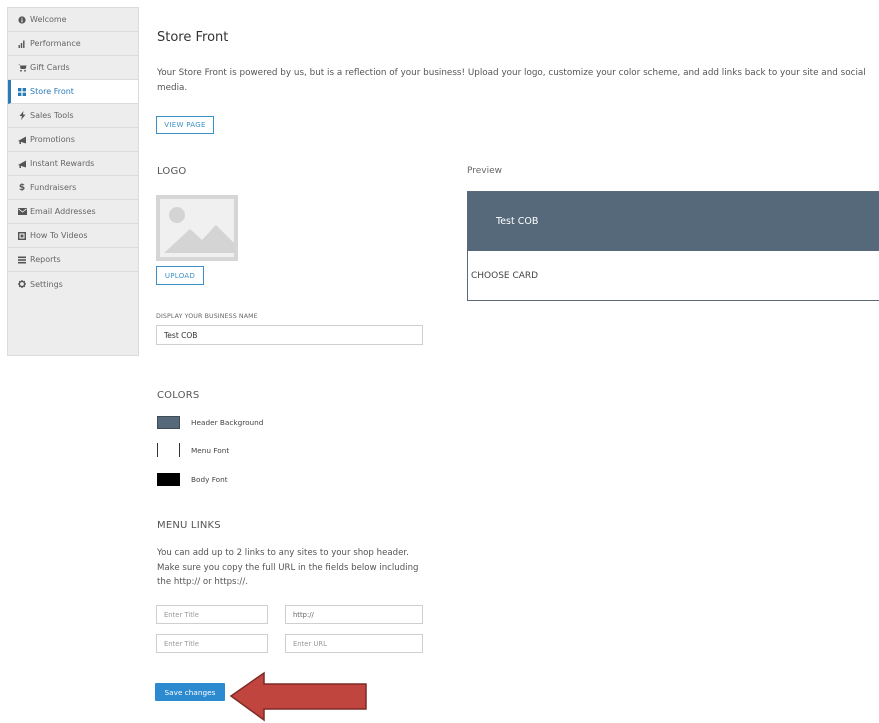 This screenshot has width=879, height=723. Describe the element at coordinates (207, 316) in the screenshot. I see `business-name-label: DISPLAY YOUR BUSINESS NAME` at that location.